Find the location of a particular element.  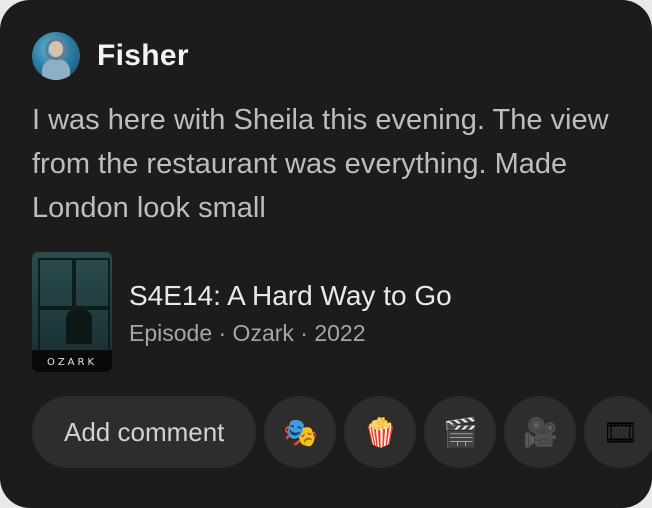

reaction-button-film: 🎞 is located at coordinates (618, 432).